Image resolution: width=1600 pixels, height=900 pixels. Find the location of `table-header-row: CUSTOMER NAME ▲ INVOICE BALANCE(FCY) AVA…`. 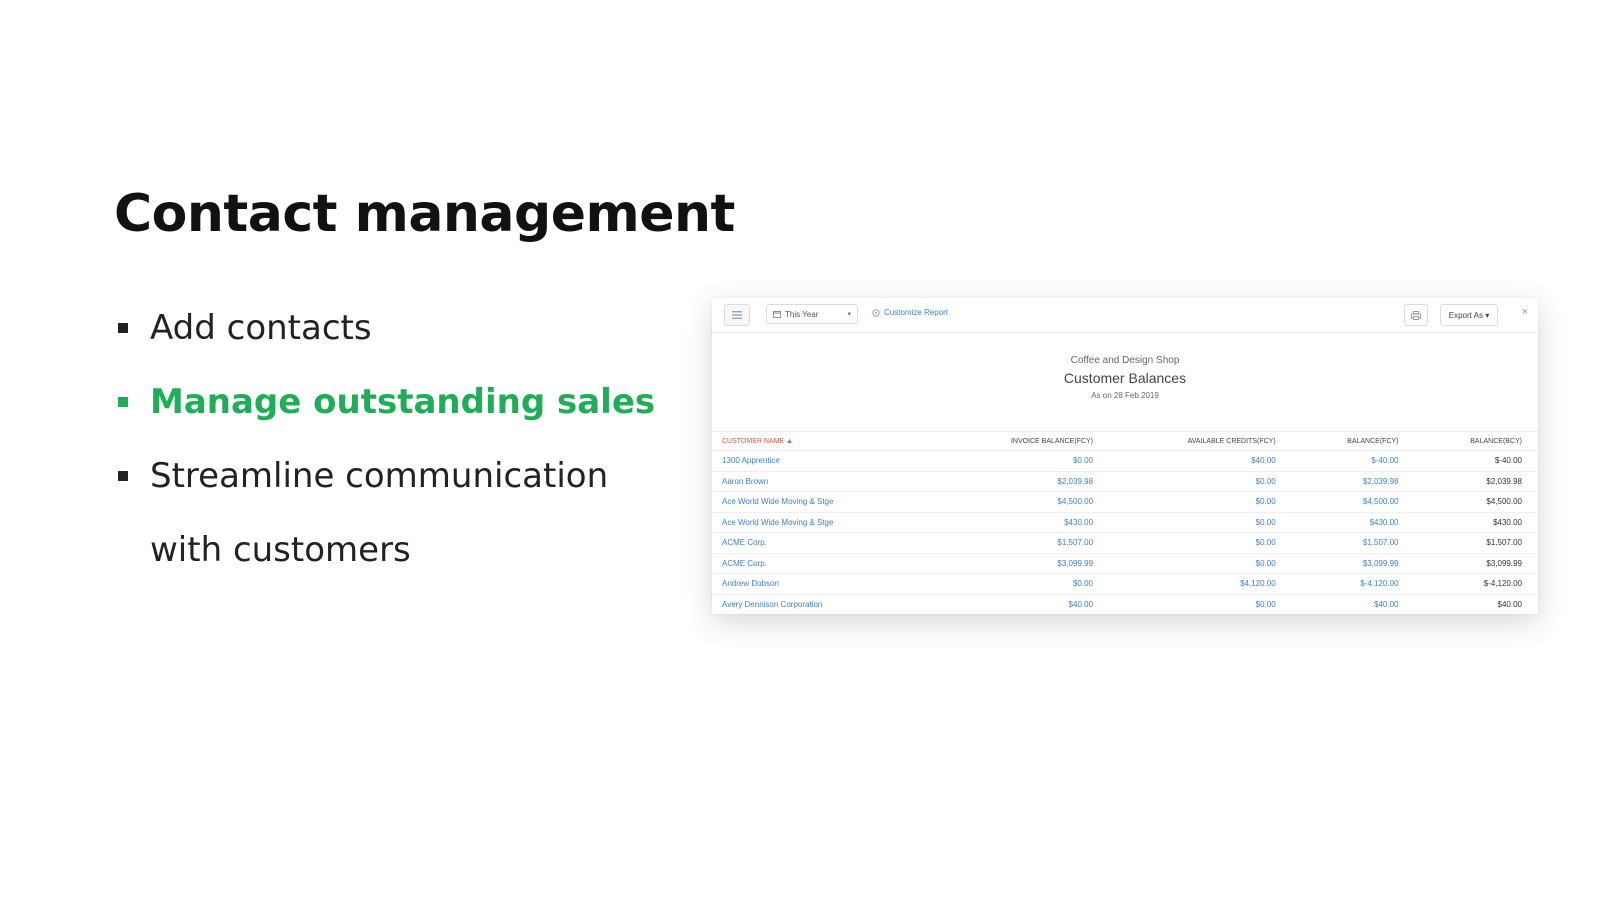

table-header-row: CUSTOMER NAME ▲ INVOICE BALANCE(FCY) AVA… is located at coordinates (1125, 441).